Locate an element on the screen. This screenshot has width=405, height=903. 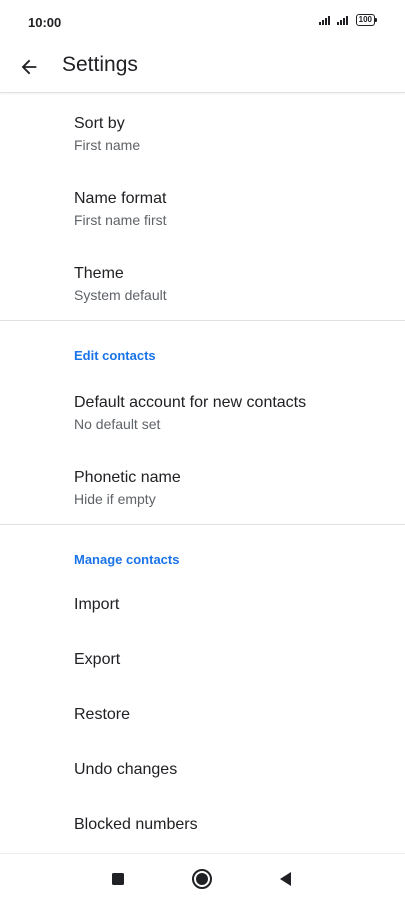
back-button is located at coordinates (29, 67).